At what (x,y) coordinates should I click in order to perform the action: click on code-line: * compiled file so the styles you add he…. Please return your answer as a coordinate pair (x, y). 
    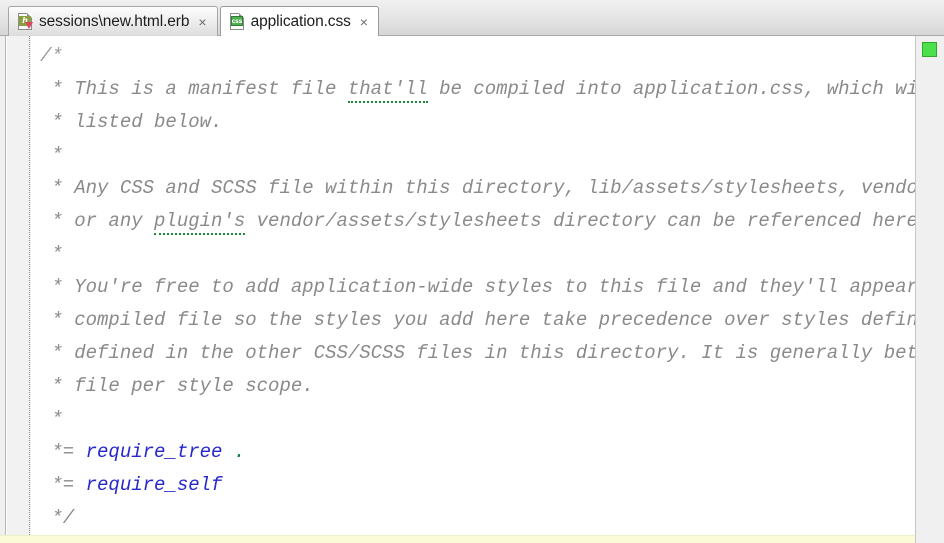
    Looking at the image, I should click on (473, 320).